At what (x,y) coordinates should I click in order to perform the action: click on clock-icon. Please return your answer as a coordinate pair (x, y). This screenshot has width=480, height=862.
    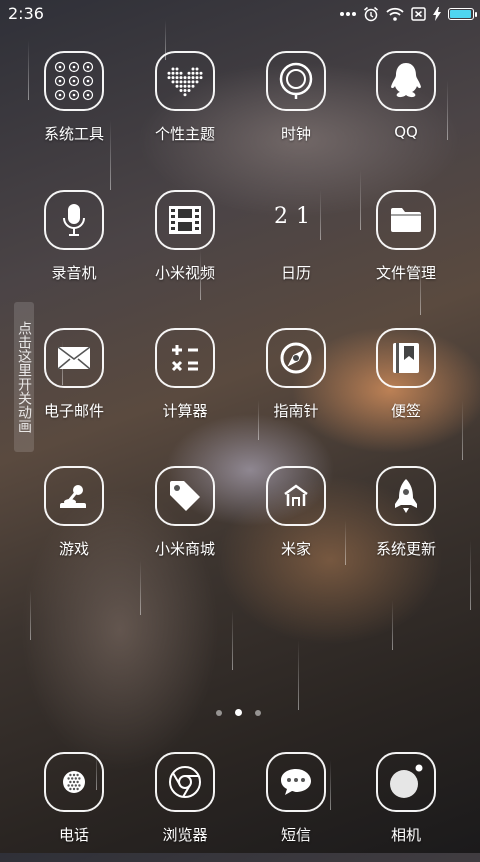
    Looking at the image, I should click on (296, 81).